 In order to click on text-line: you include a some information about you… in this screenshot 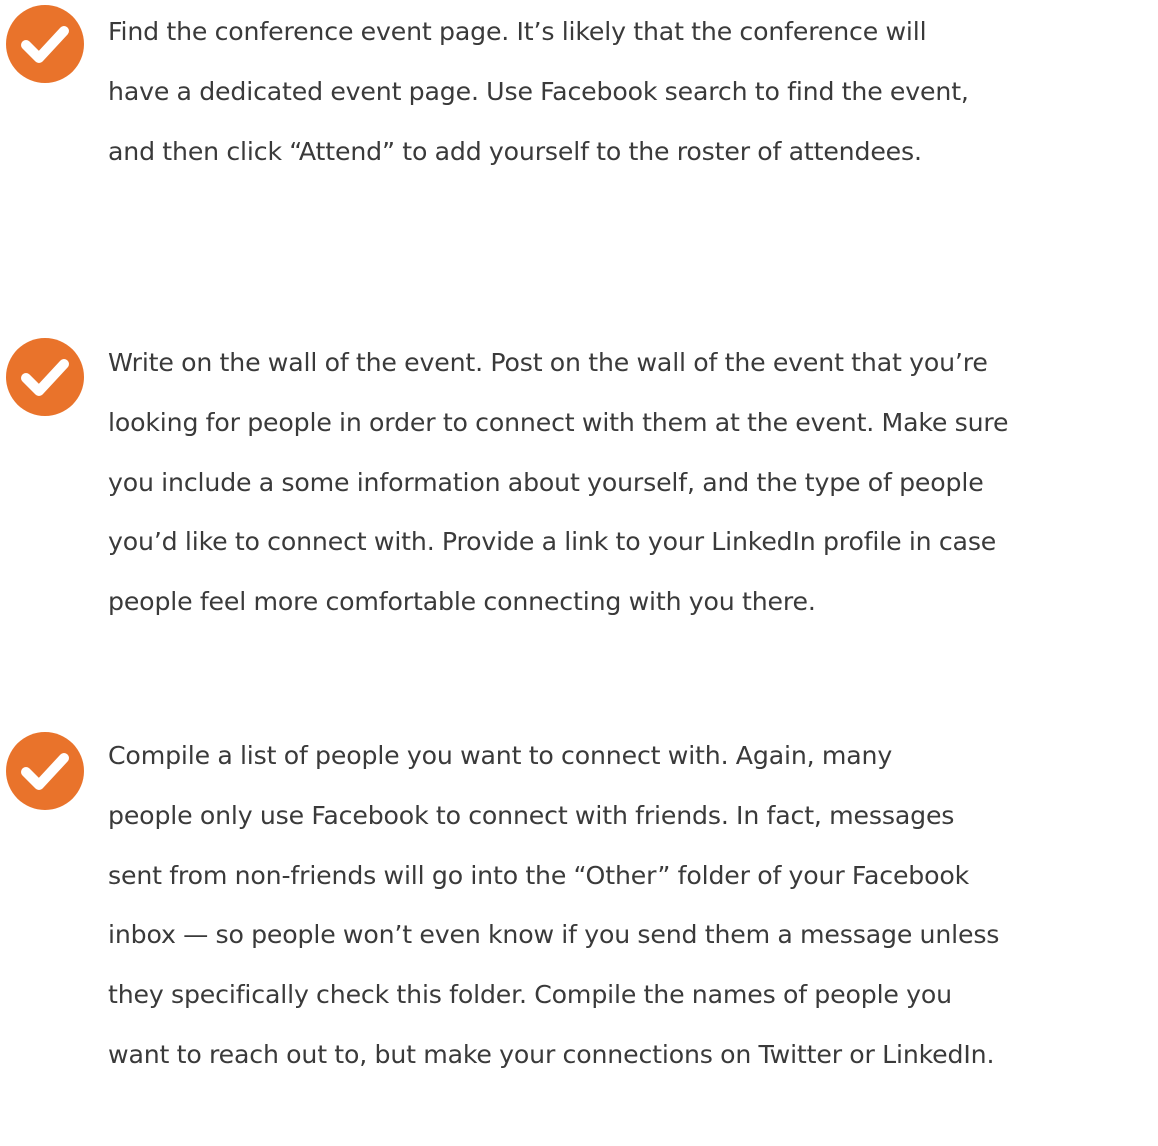, I will do `click(546, 482)`.